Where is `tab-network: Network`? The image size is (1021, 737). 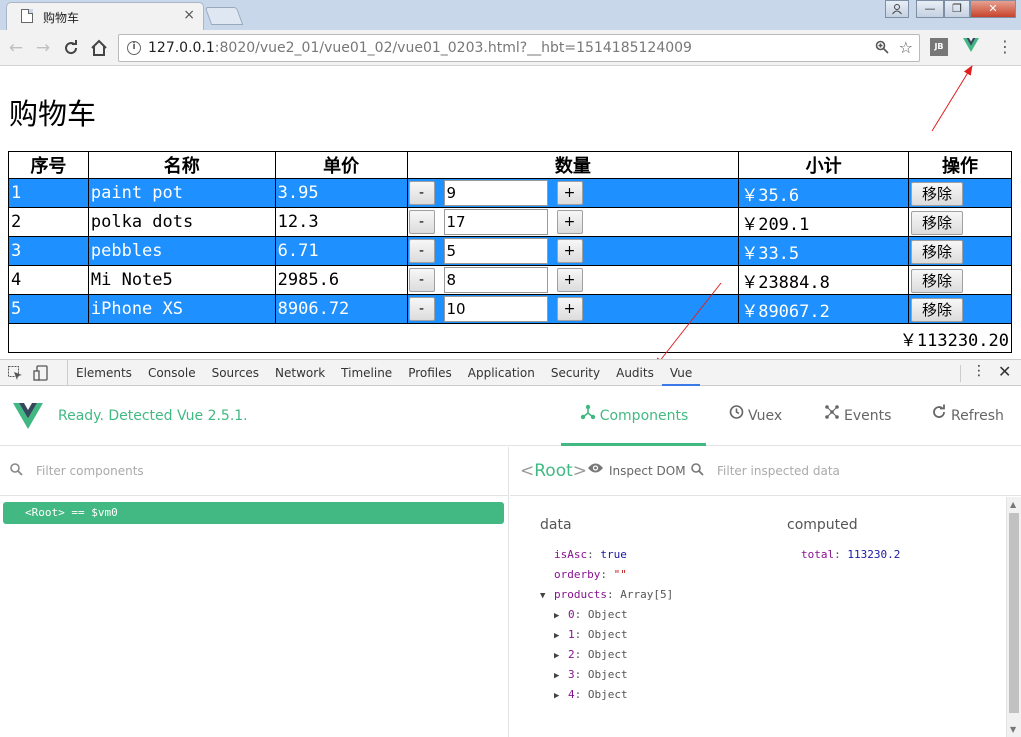 tab-network: Network is located at coordinates (300, 373).